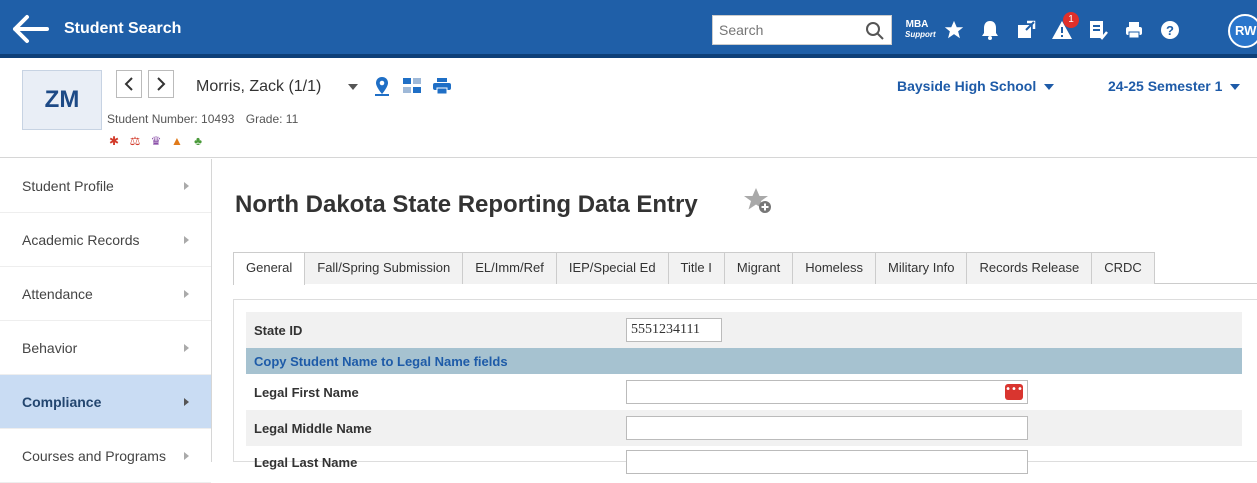  Describe the element at coordinates (177, 141) in the screenshot. I see `warning-icon: ▲` at that location.